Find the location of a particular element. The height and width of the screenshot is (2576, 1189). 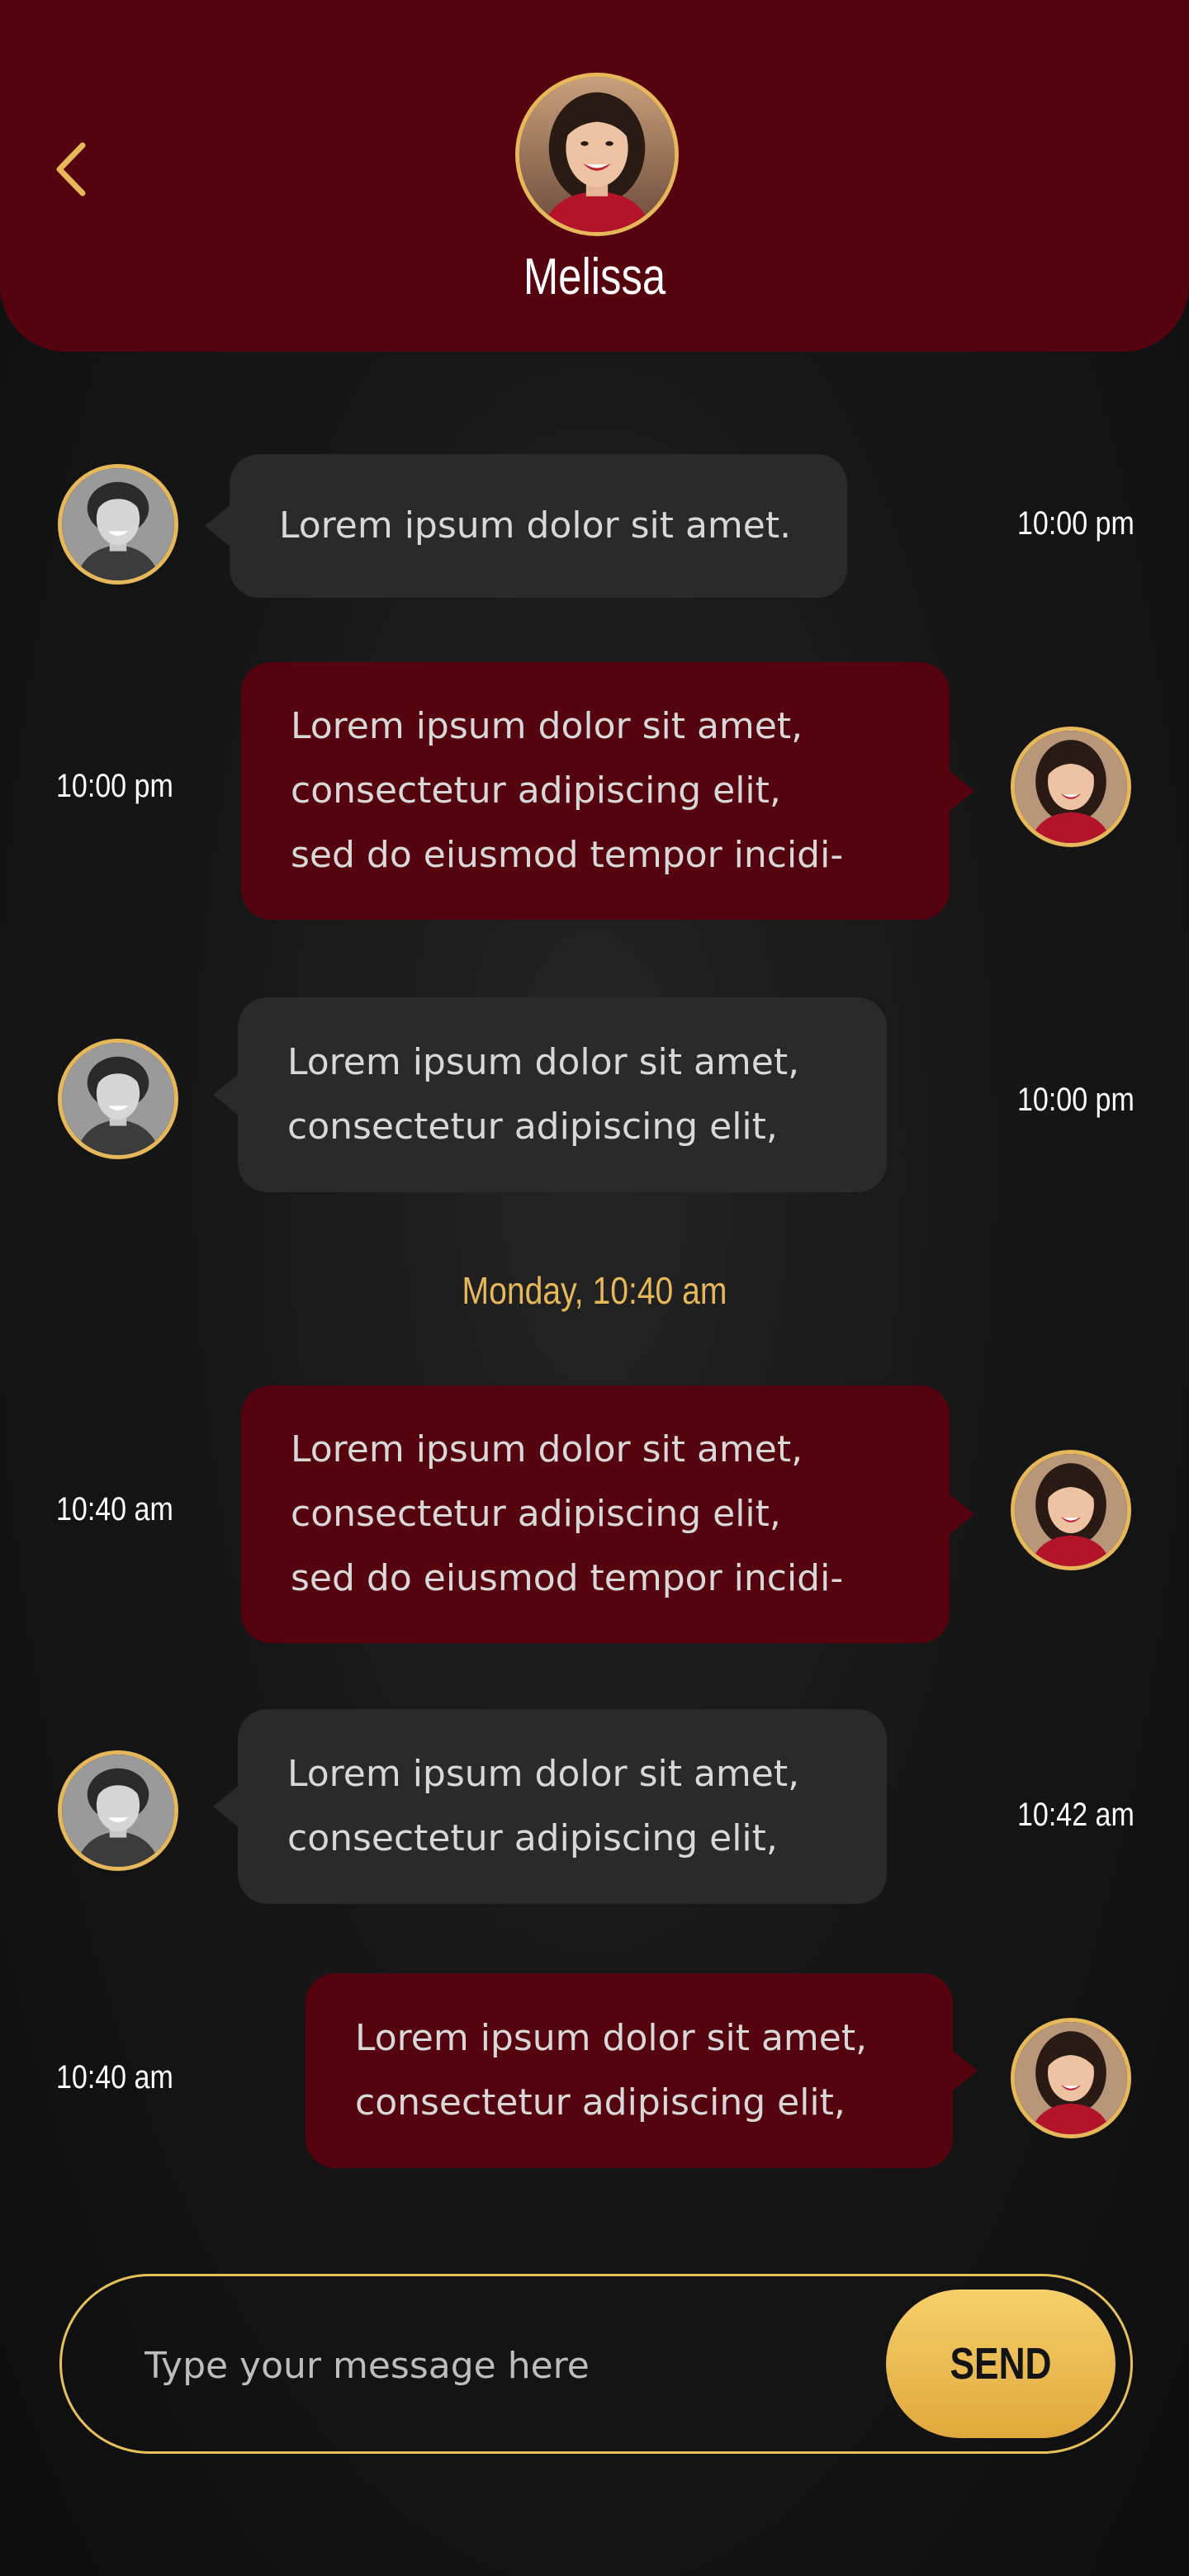

chevron-left-icon is located at coordinates (71, 169).